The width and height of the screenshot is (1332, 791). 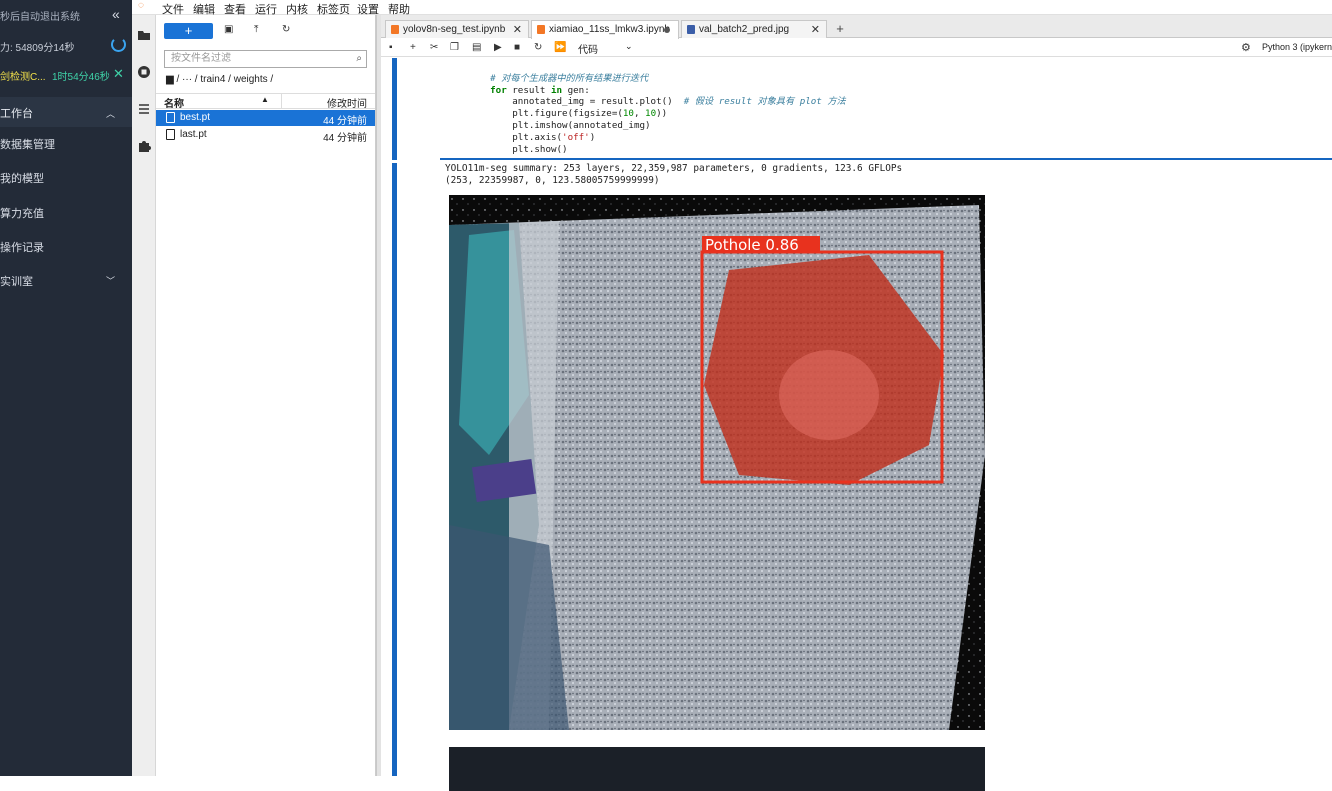 I want to click on restart-icon: ↻, so click(x=538, y=47).